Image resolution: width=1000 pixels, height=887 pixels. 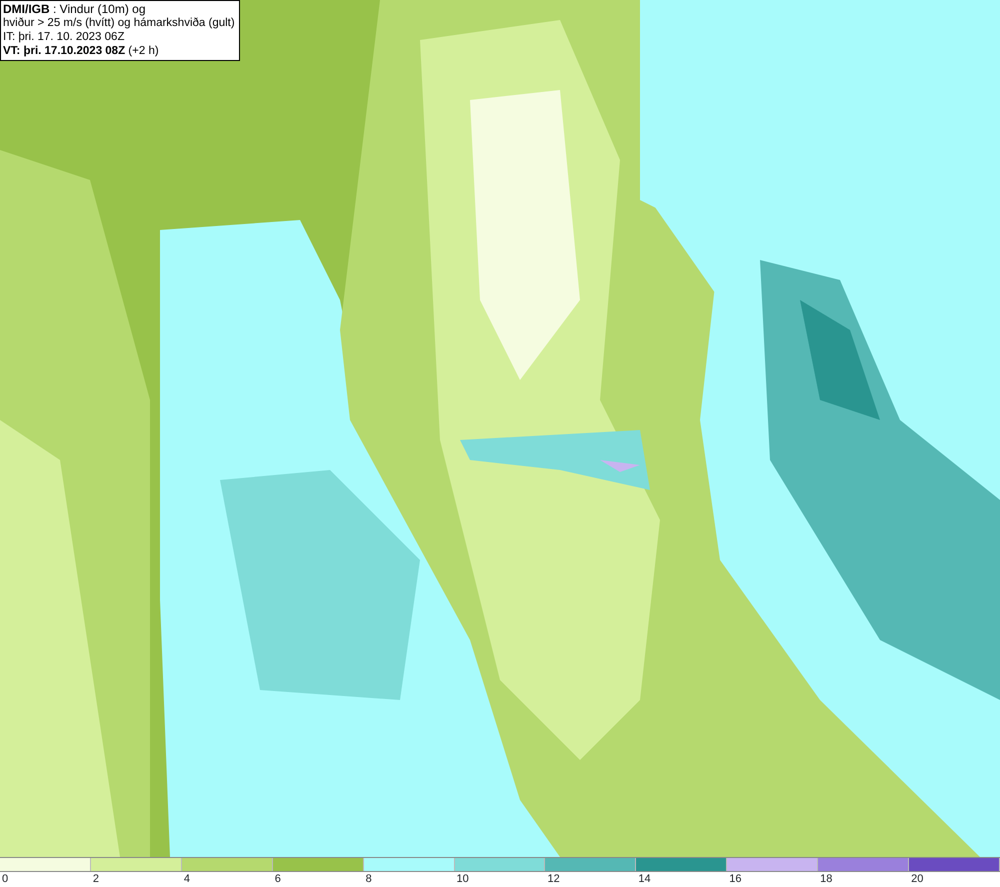 I want to click on legend-label: 14, so click(x=644, y=879).